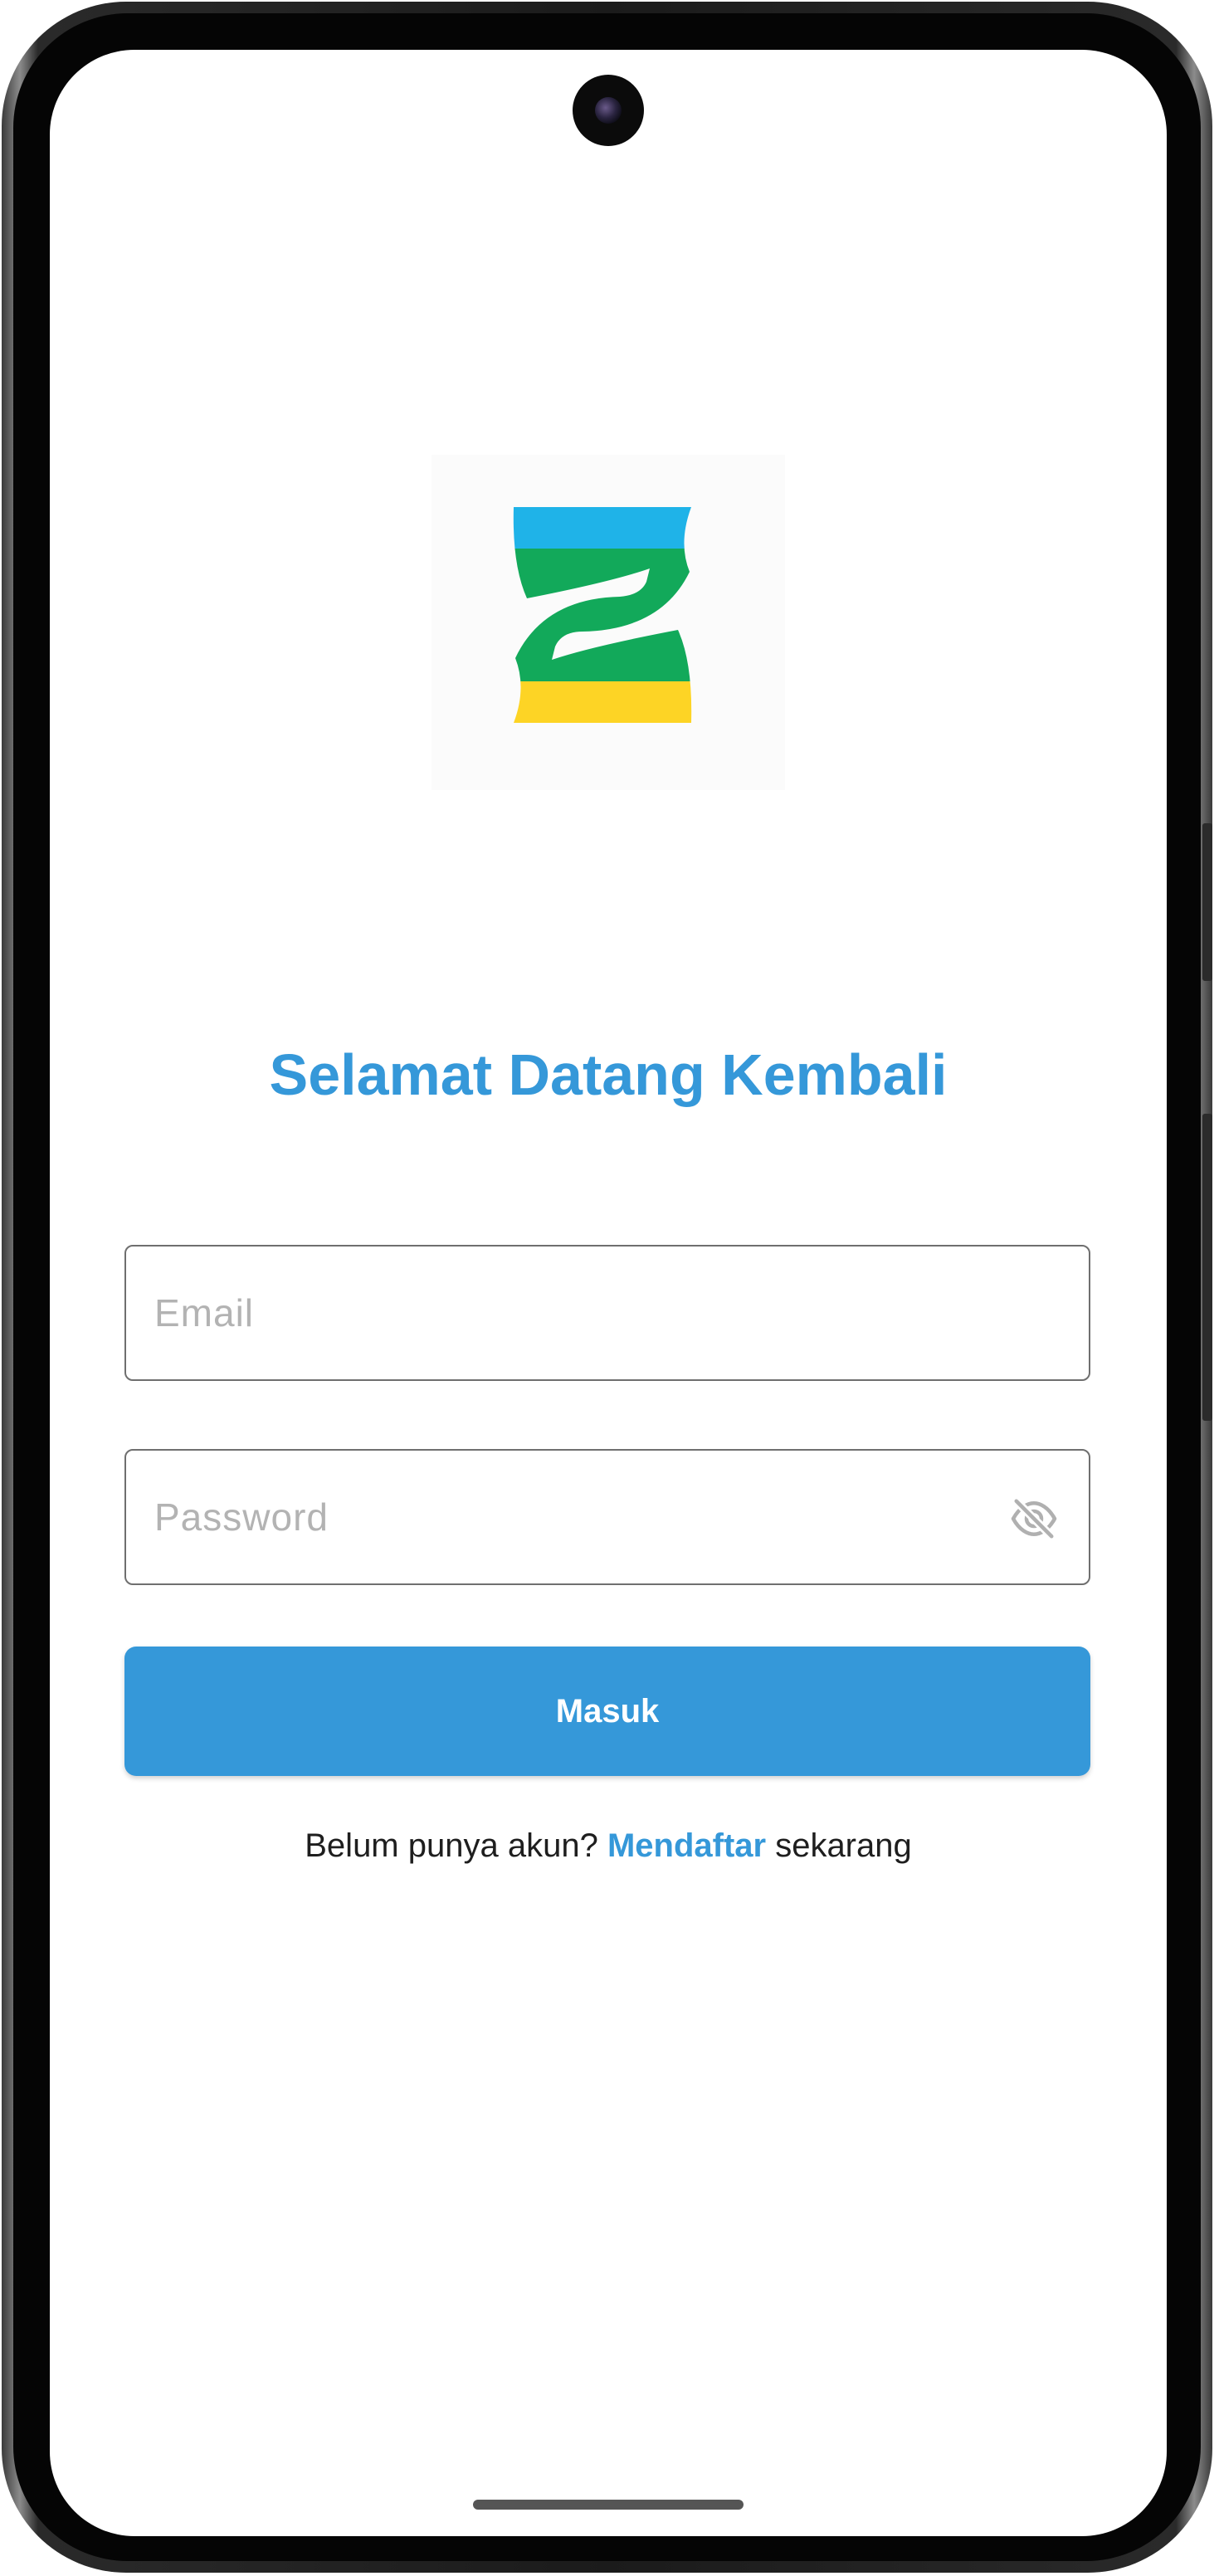 This screenshot has height=2576, width=1219. I want to click on register-prompt: Belum punya akun? Mendaftar sekarang, so click(609, 1845).